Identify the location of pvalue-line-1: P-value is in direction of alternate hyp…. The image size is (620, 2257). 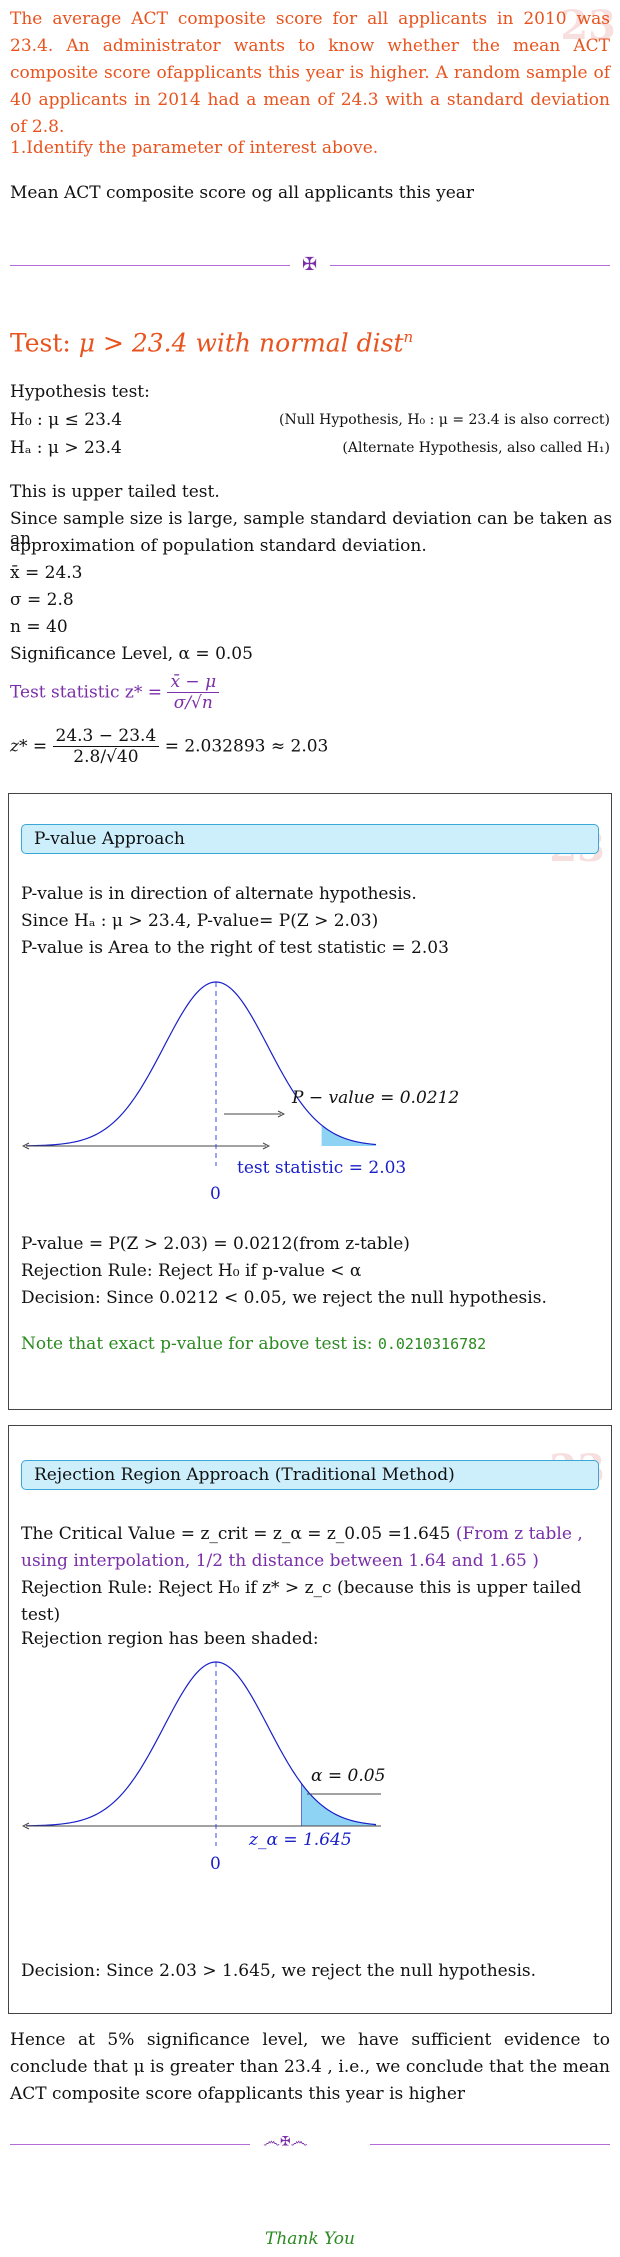
(219, 894).